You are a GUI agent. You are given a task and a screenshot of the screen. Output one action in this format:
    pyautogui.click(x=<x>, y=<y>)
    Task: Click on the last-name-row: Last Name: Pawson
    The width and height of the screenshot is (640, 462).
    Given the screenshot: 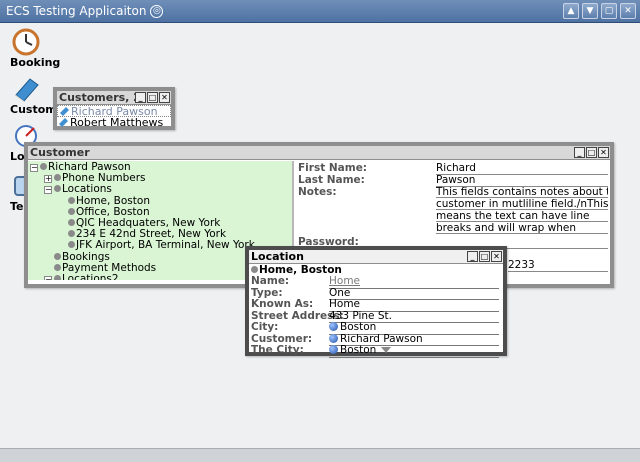 What is the action you would take?
    pyautogui.click(x=453, y=180)
    